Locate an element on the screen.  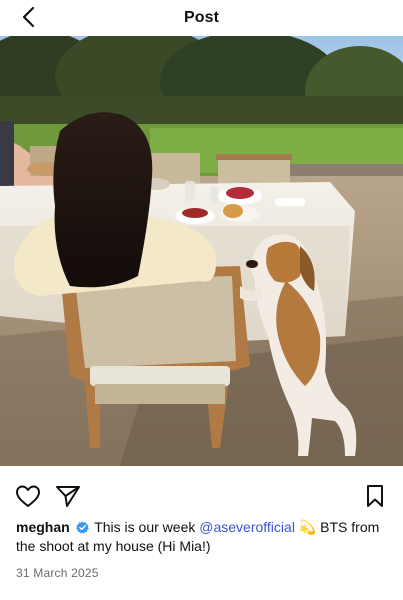
caption-mention-link: @aseverofficial is located at coordinates (247, 527).